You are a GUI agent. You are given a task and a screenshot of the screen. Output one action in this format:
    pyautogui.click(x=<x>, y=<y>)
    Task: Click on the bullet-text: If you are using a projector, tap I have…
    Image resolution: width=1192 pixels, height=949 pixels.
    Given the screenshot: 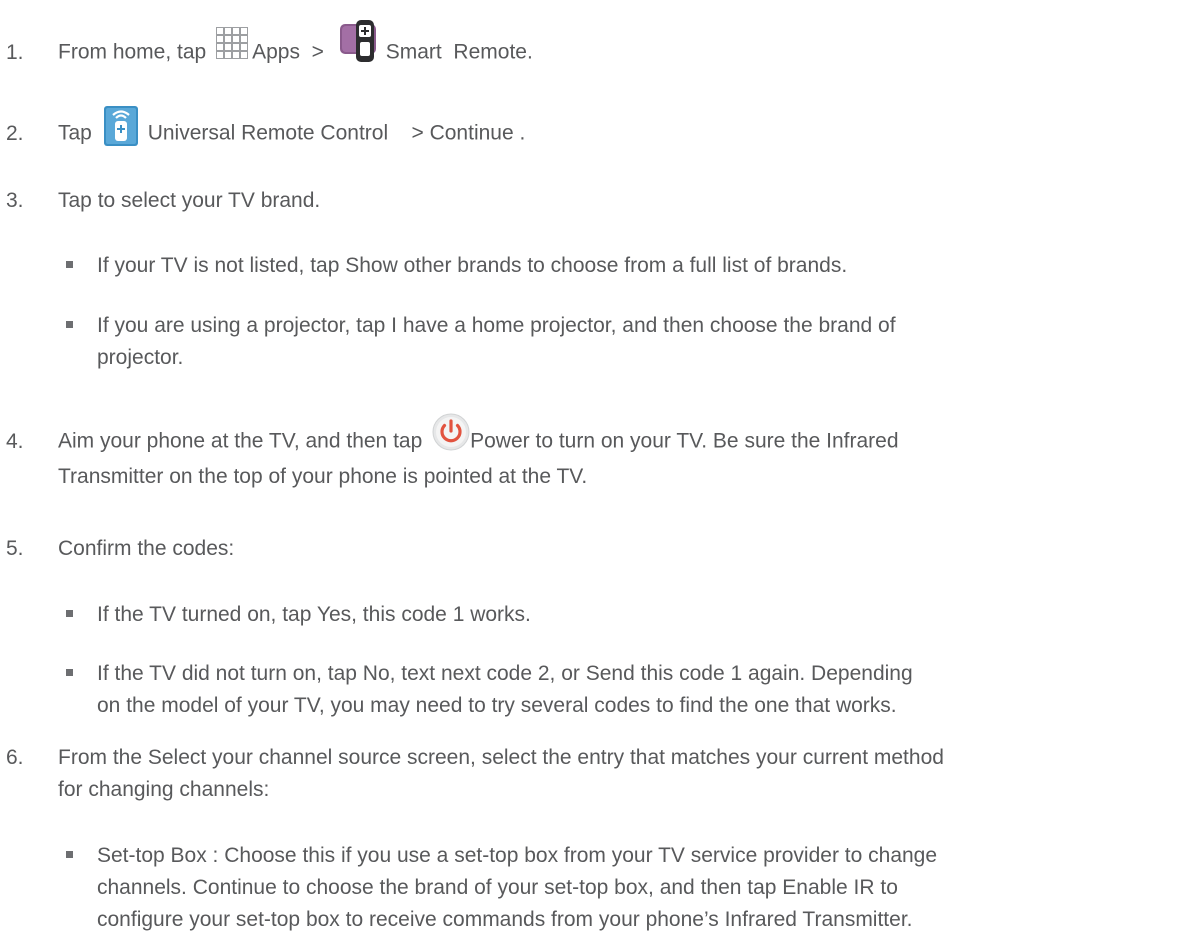 What is the action you would take?
    pyautogui.click(x=496, y=325)
    